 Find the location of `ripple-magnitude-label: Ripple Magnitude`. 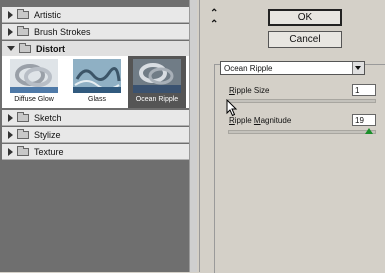

ripple-magnitude-label: Ripple Magnitude is located at coordinates (260, 120).